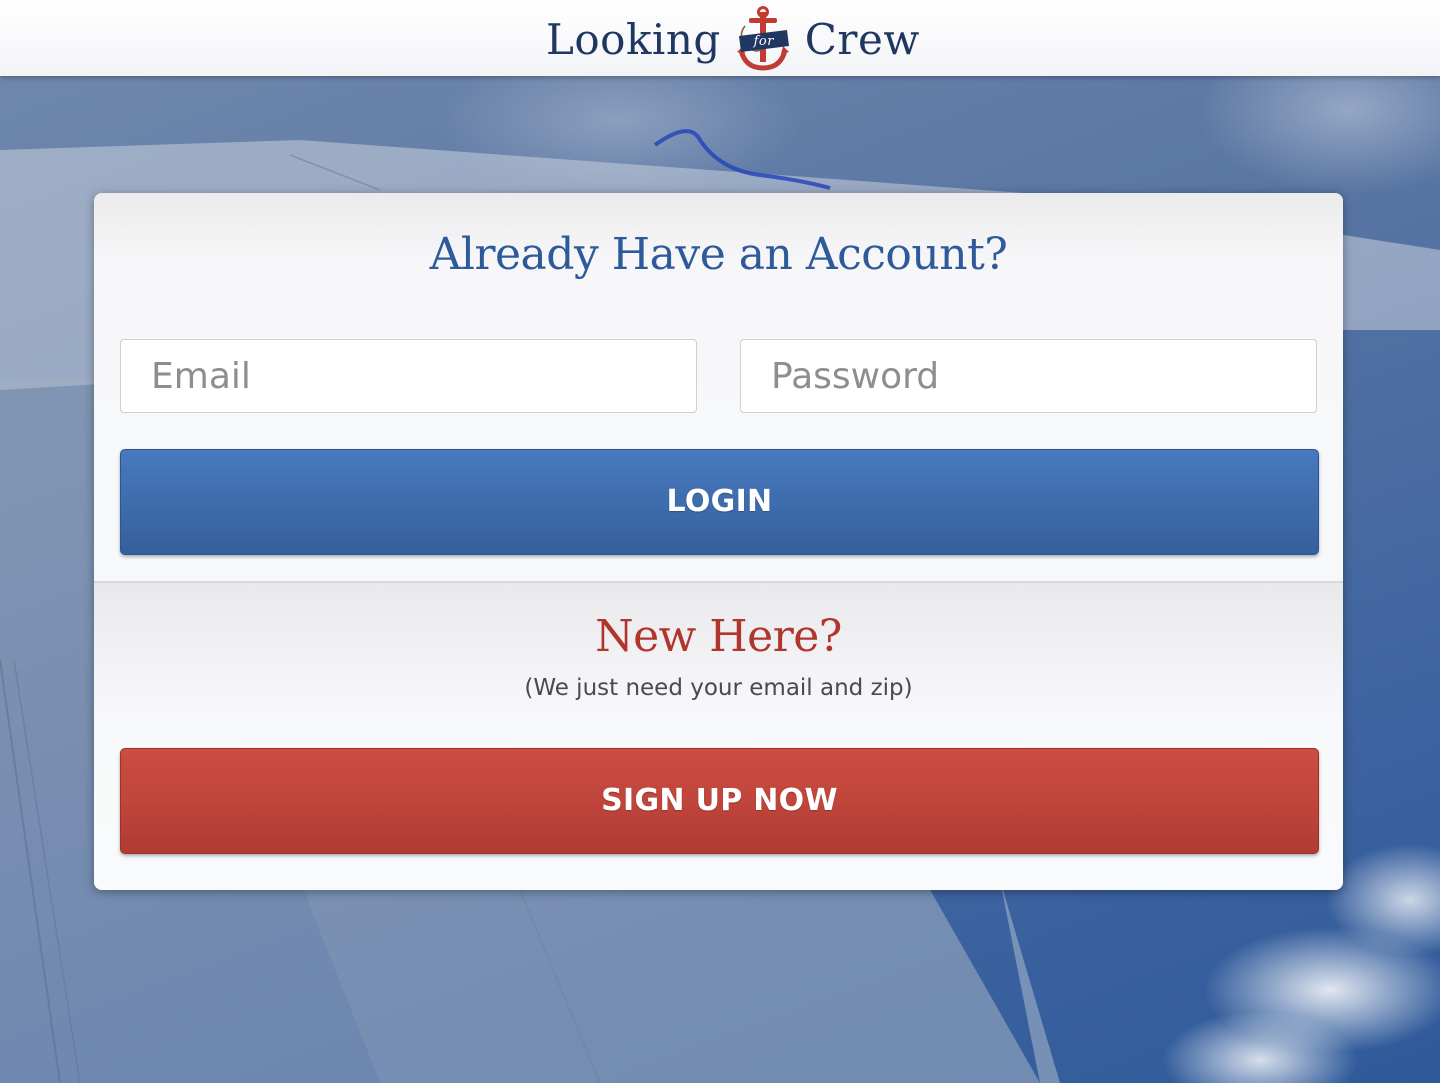 The image size is (1440, 1083). What do you see at coordinates (763, 41) in the screenshot?
I see `logo-word-for: for` at bounding box center [763, 41].